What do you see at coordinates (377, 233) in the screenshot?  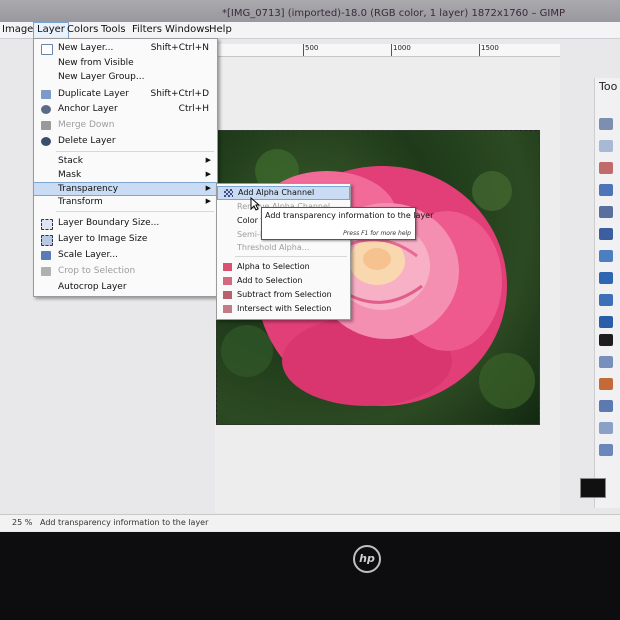 I see `tooltip-help-hint: Press F1 for more help` at bounding box center [377, 233].